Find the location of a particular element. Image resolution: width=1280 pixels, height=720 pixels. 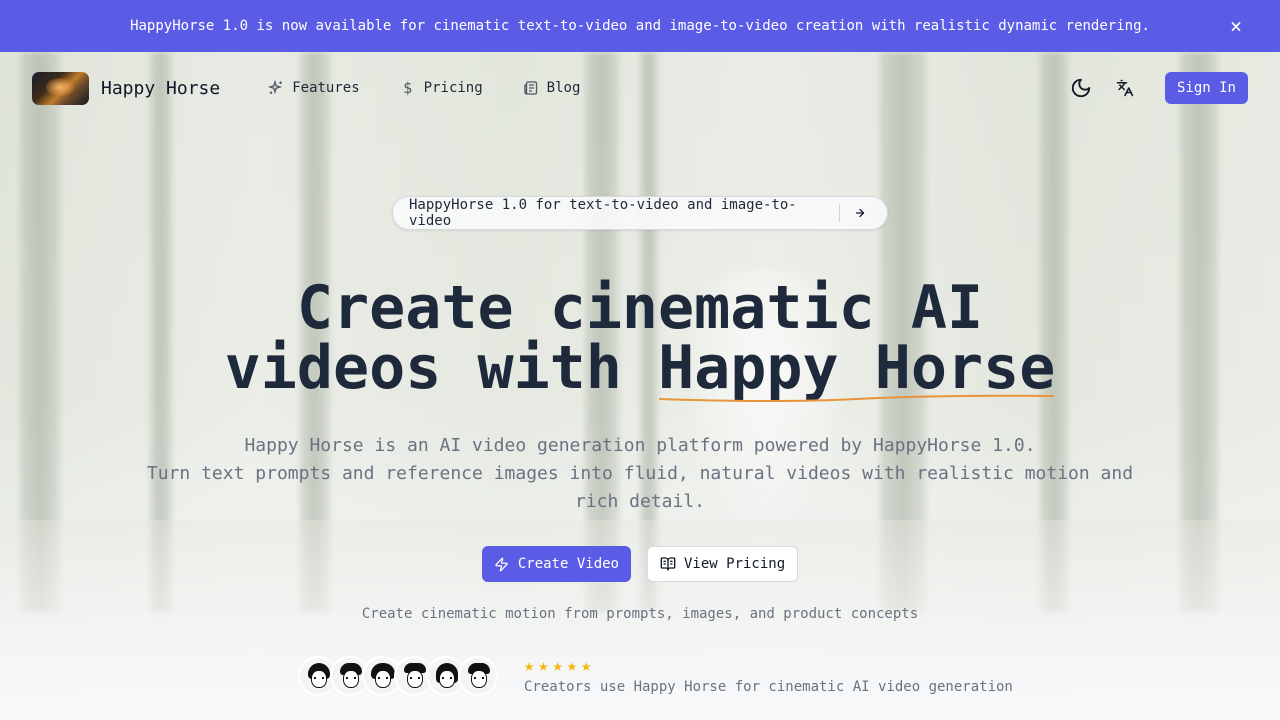

nav-link-features: Features is located at coordinates (313, 88).